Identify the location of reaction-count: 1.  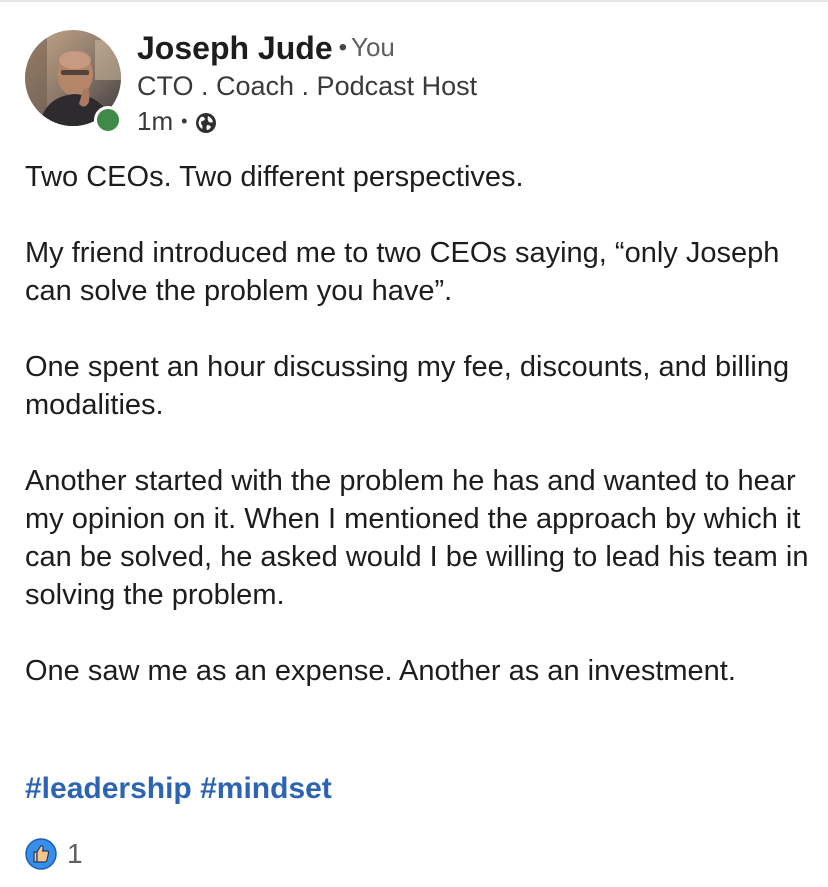
(75, 854).